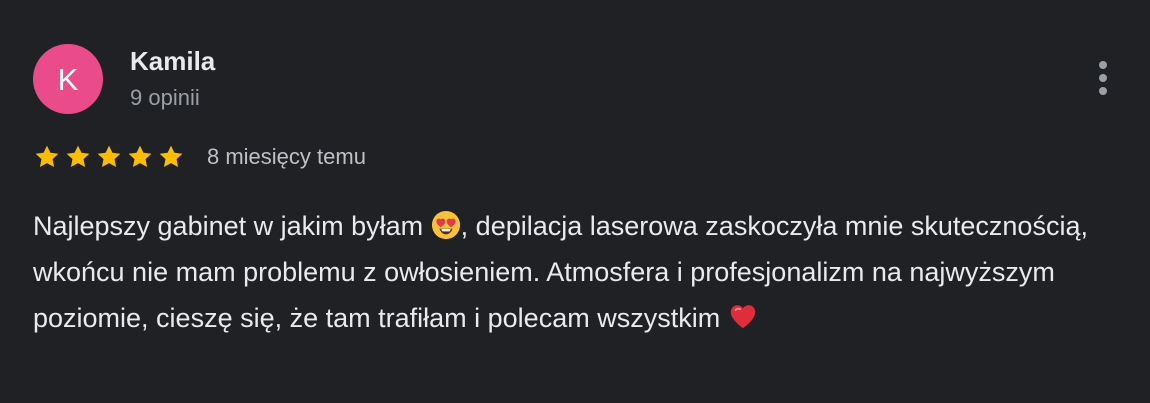  Describe the element at coordinates (172, 61) in the screenshot. I see `author-name: Kamila` at that location.